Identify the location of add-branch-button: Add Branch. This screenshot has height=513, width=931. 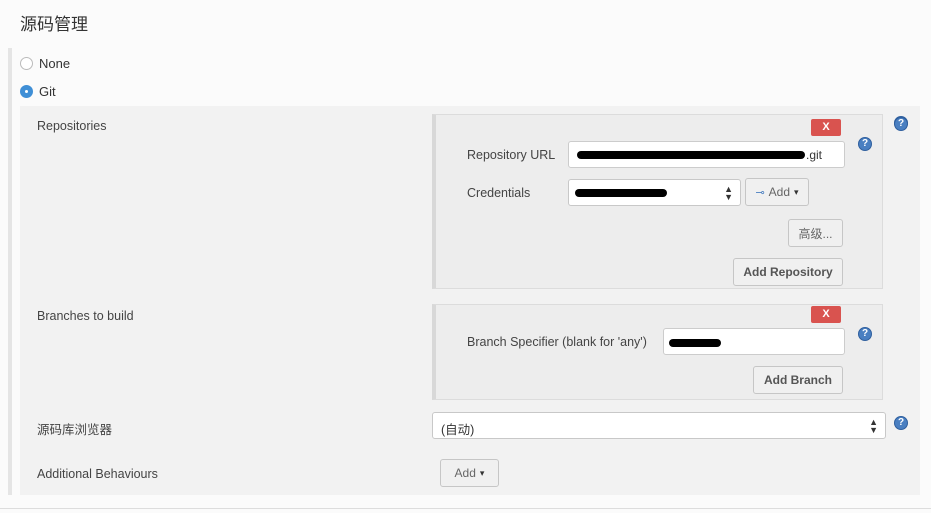
(798, 380).